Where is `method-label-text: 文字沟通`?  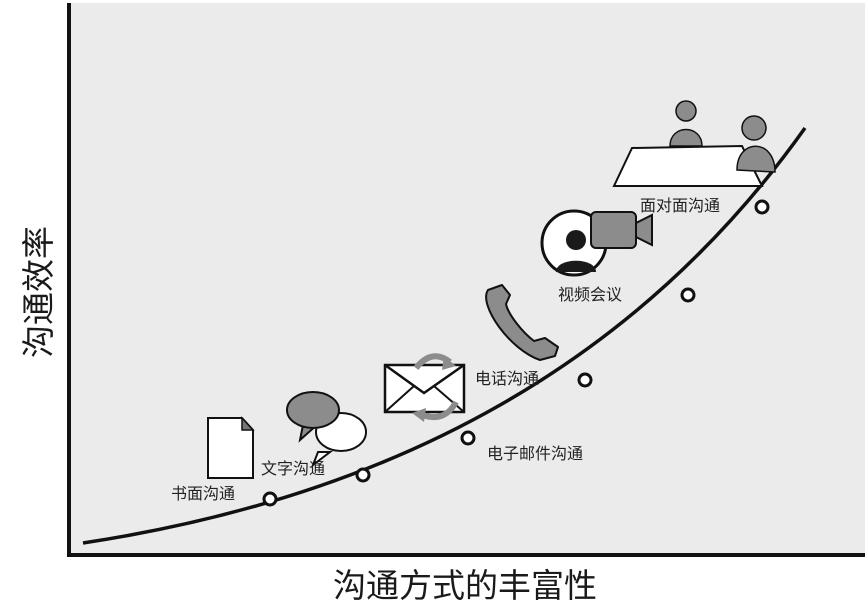 method-label-text: 文字沟通 is located at coordinates (293, 468).